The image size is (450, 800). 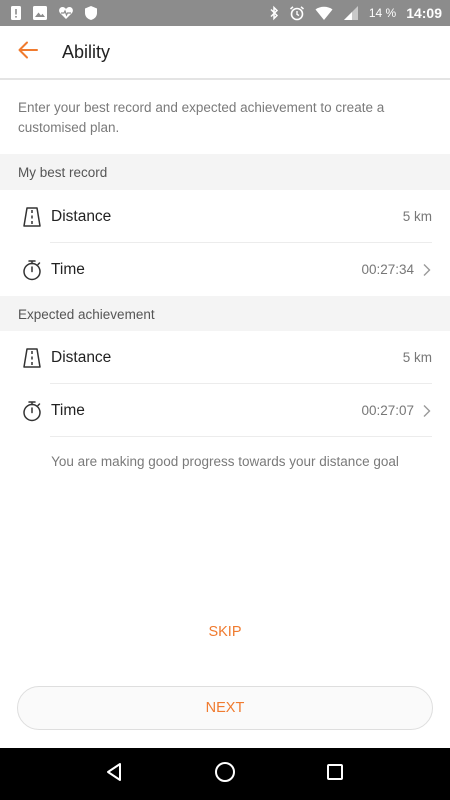 What do you see at coordinates (86, 51) in the screenshot?
I see `page-title: Ability` at bounding box center [86, 51].